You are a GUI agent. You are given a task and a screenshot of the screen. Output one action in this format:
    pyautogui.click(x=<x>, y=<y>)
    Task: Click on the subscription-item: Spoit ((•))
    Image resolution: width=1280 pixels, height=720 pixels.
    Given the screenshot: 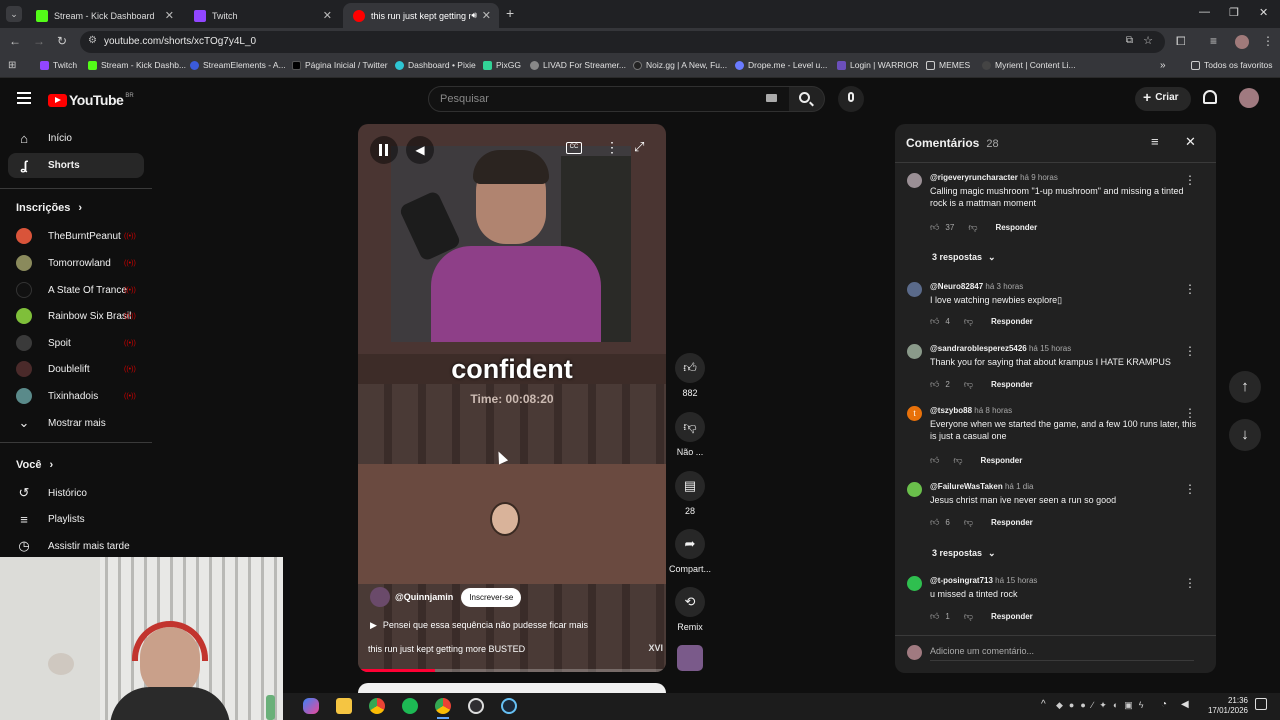 What is the action you would take?
    pyautogui.click(x=76, y=343)
    